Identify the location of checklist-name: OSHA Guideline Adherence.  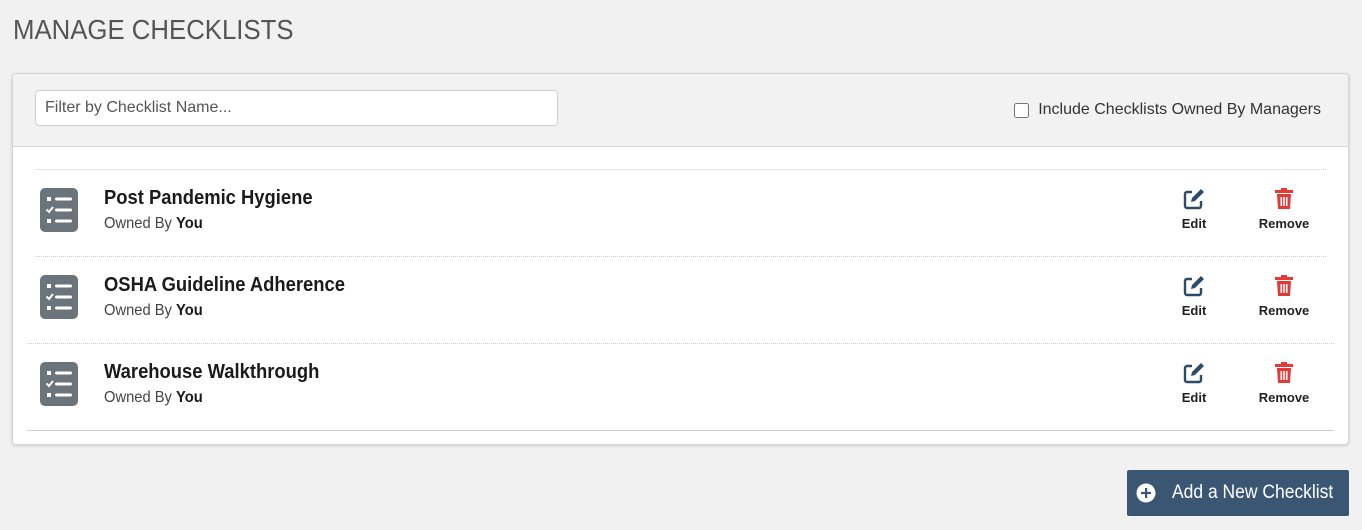
(224, 285).